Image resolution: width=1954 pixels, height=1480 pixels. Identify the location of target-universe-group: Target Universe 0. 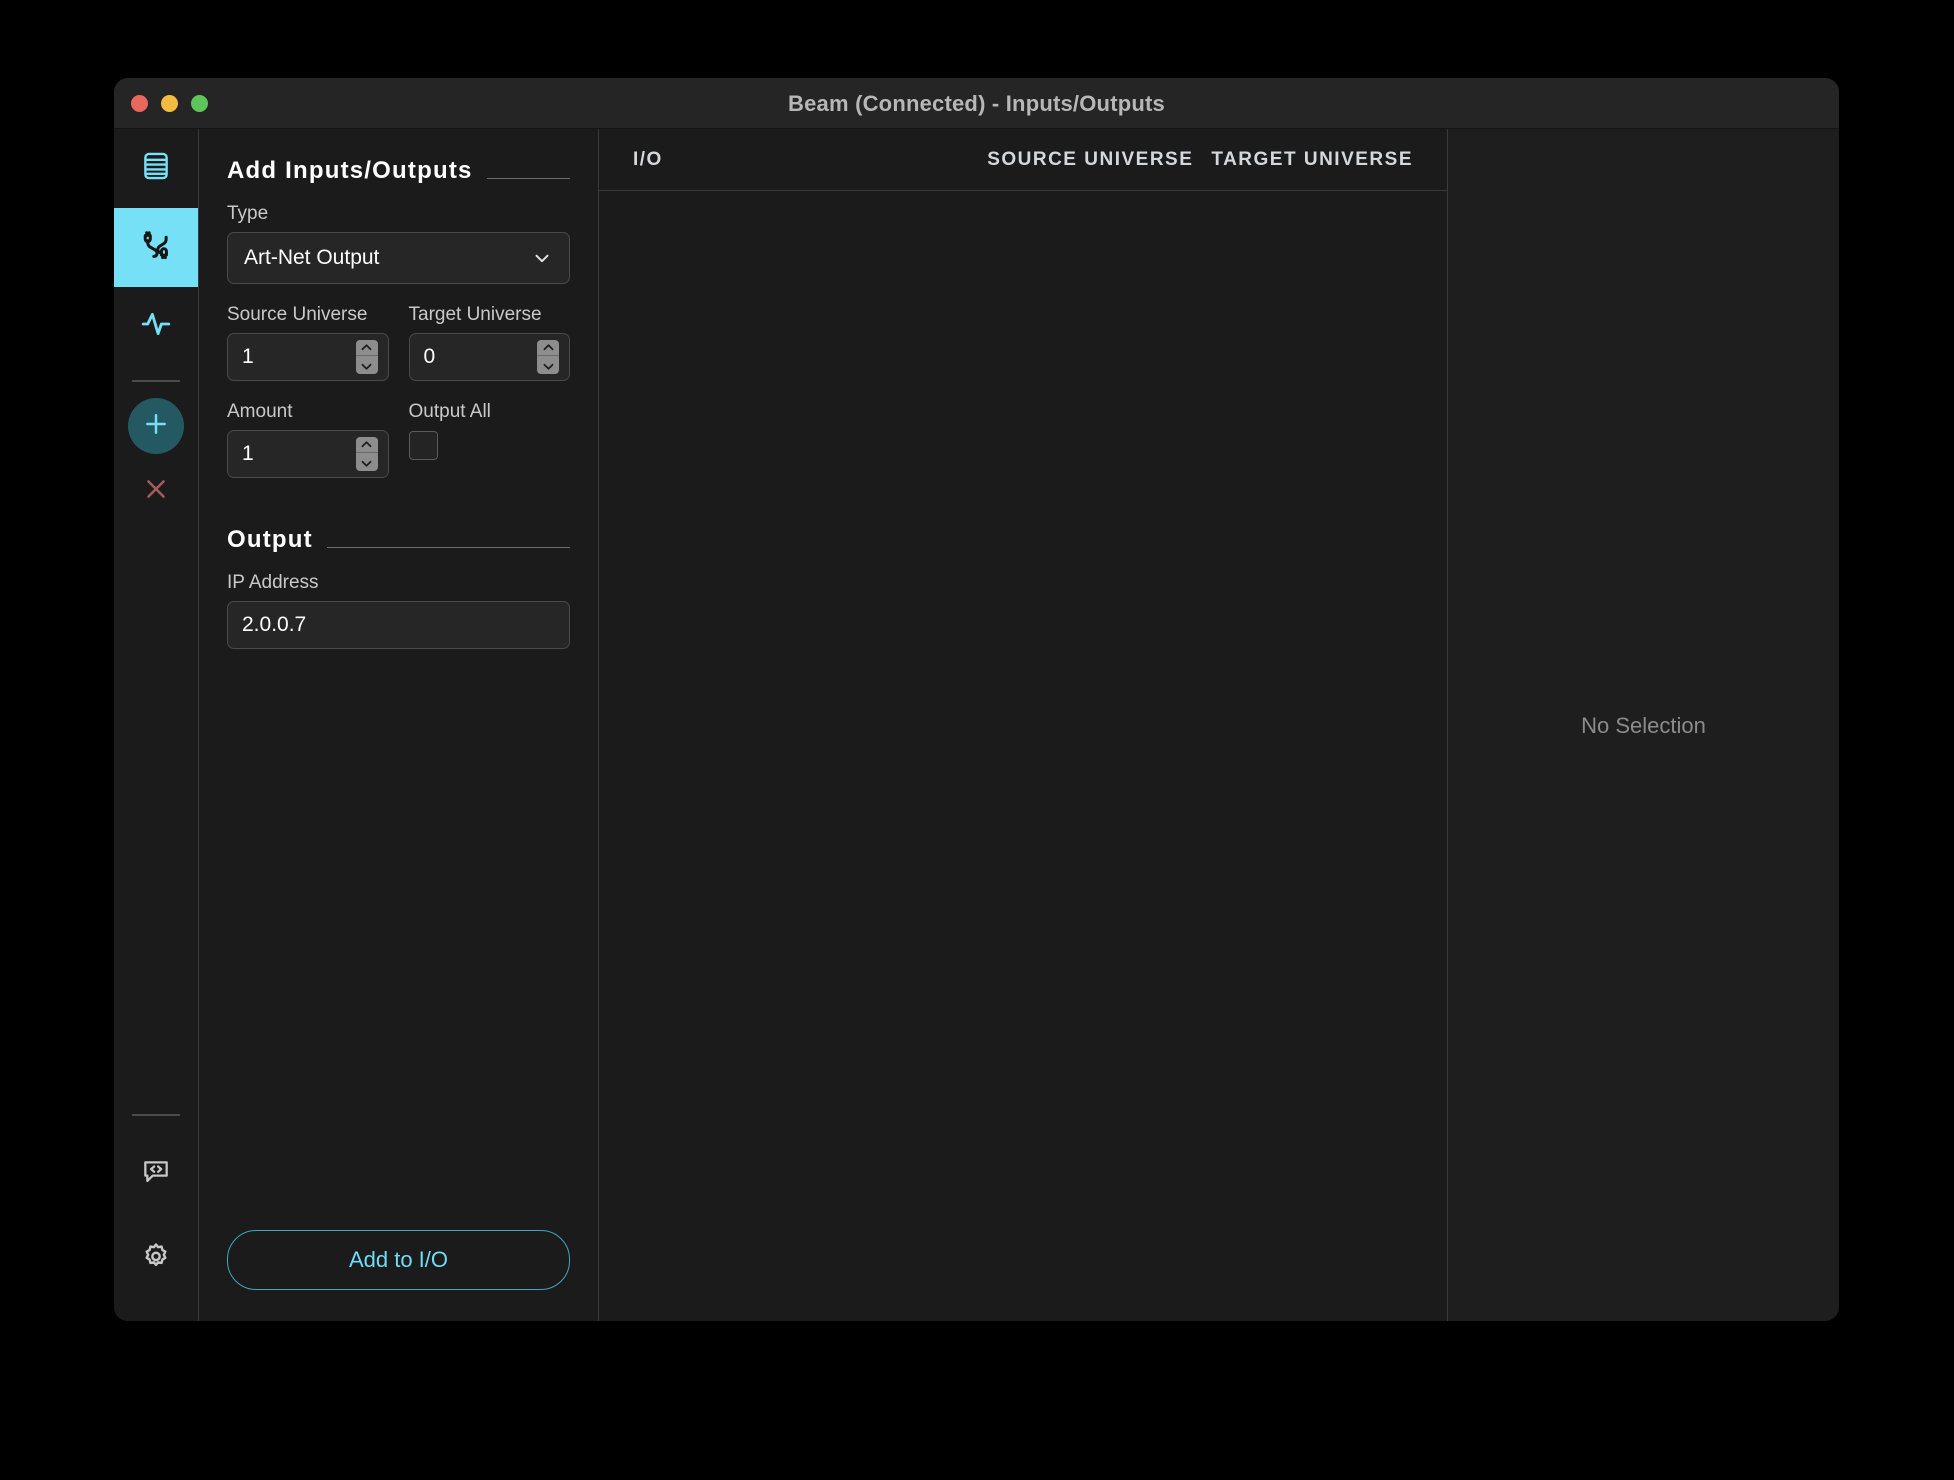
(489, 352).